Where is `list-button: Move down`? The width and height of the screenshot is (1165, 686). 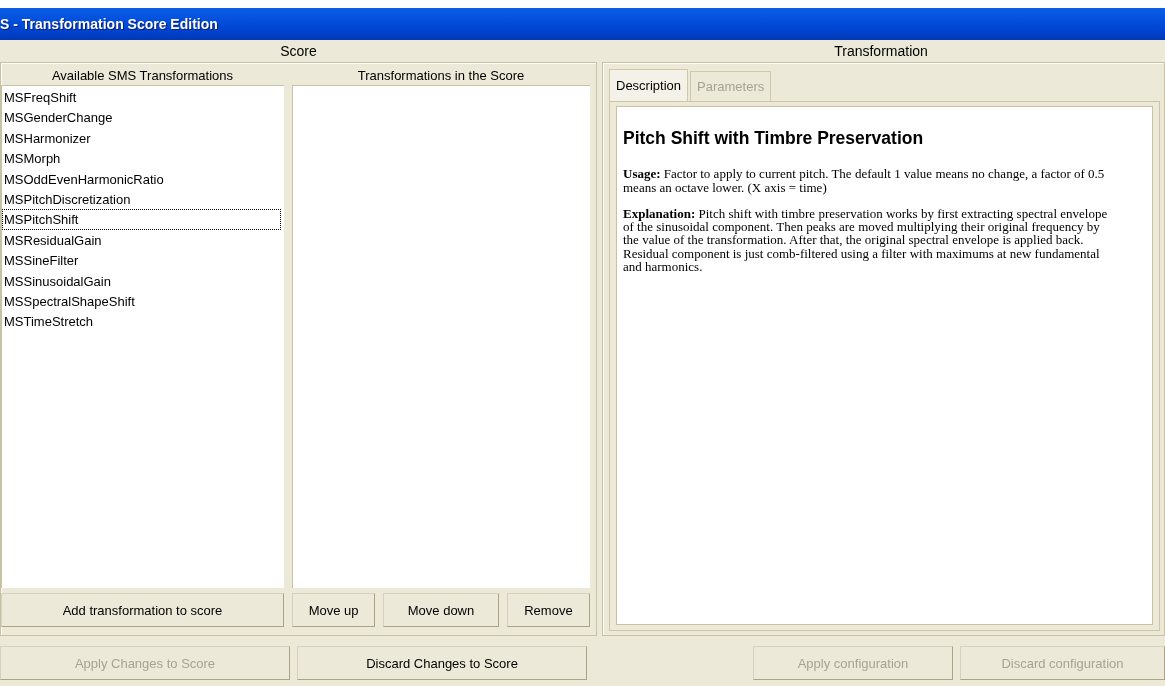 list-button: Move down is located at coordinates (441, 610).